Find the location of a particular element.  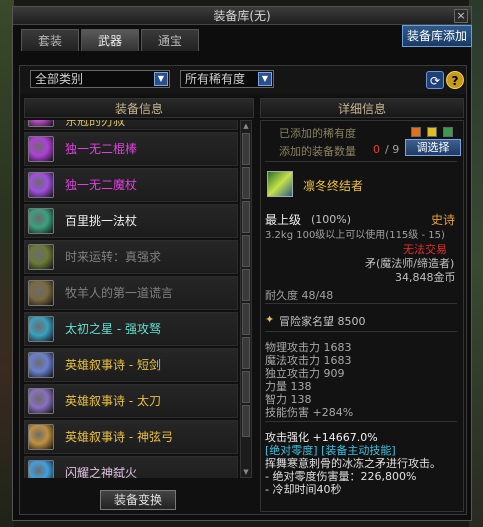

window-title: 装备库(无) is located at coordinates (242, 16).